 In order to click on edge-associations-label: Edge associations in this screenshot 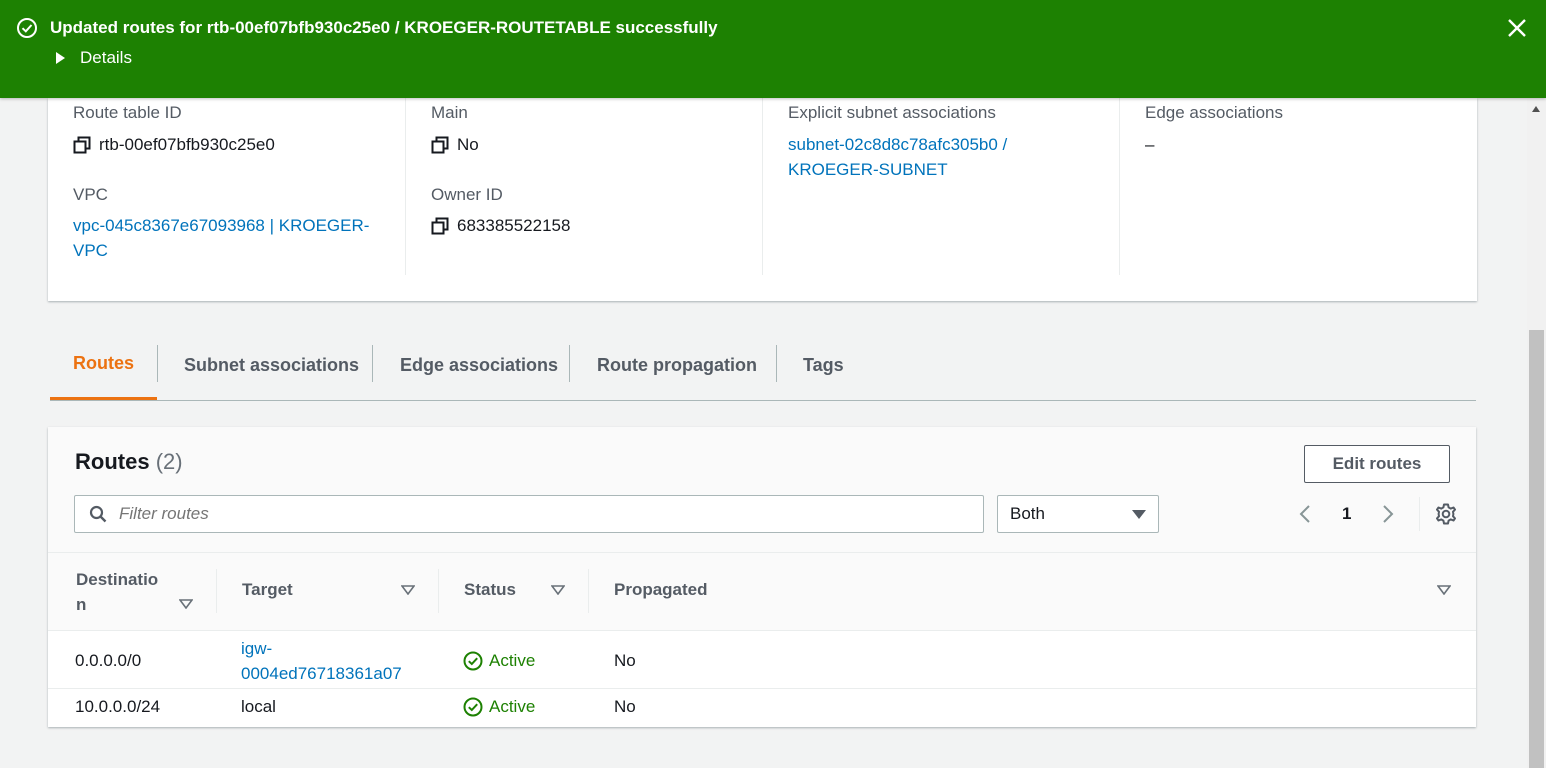, I will do `click(1214, 112)`.